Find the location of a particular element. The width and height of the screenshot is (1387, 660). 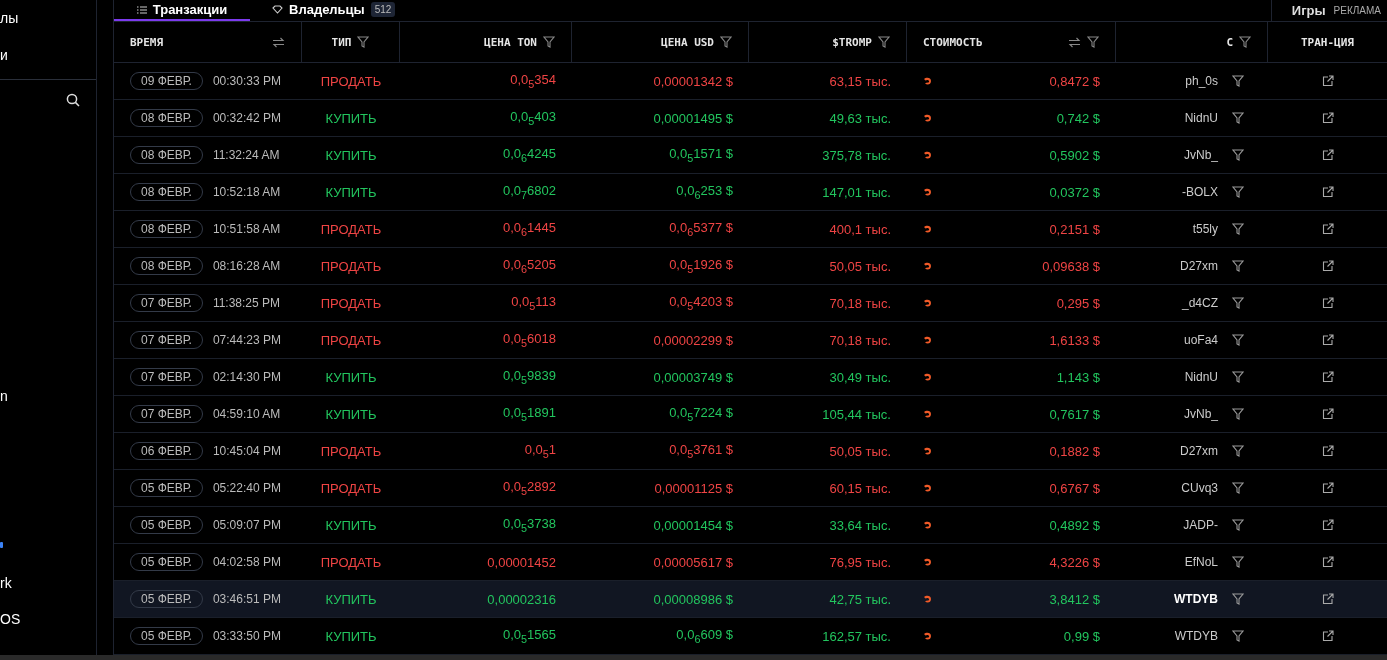

tab: Транзакции is located at coordinates (182, 10).